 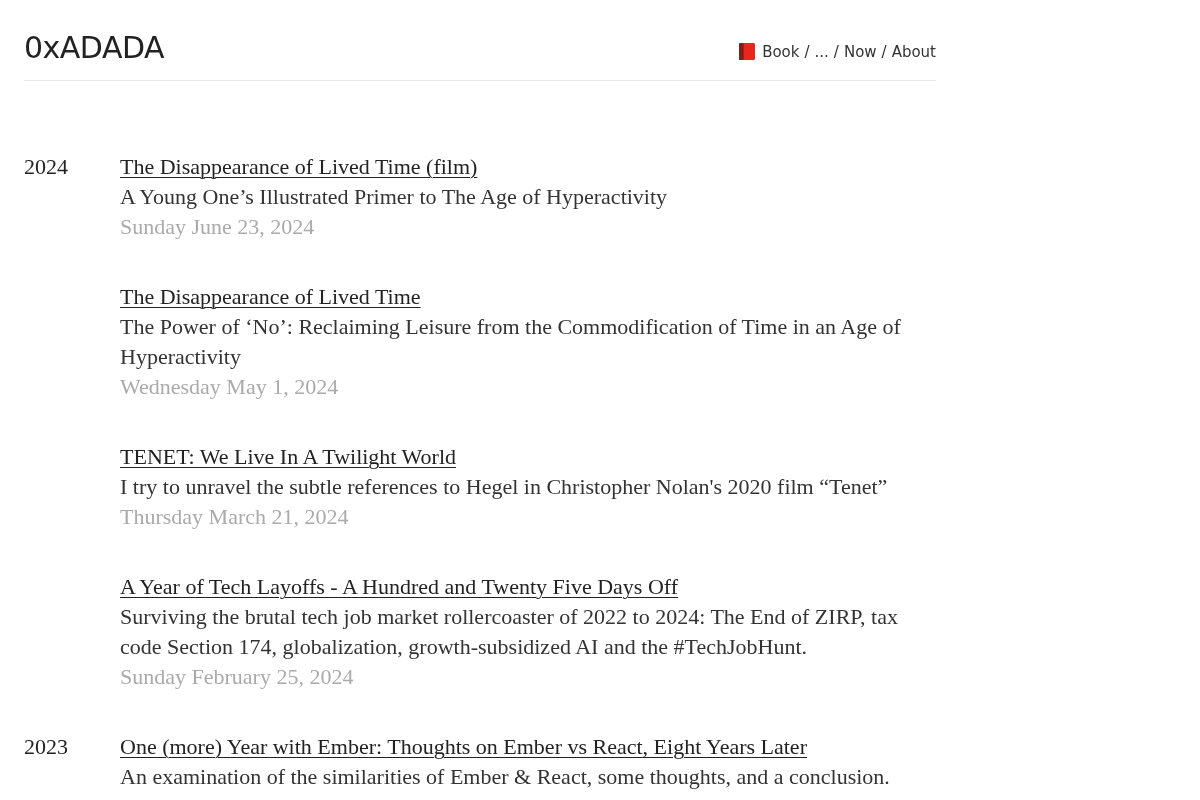 I want to click on year-label: 2024, so click(x=46, y=166).